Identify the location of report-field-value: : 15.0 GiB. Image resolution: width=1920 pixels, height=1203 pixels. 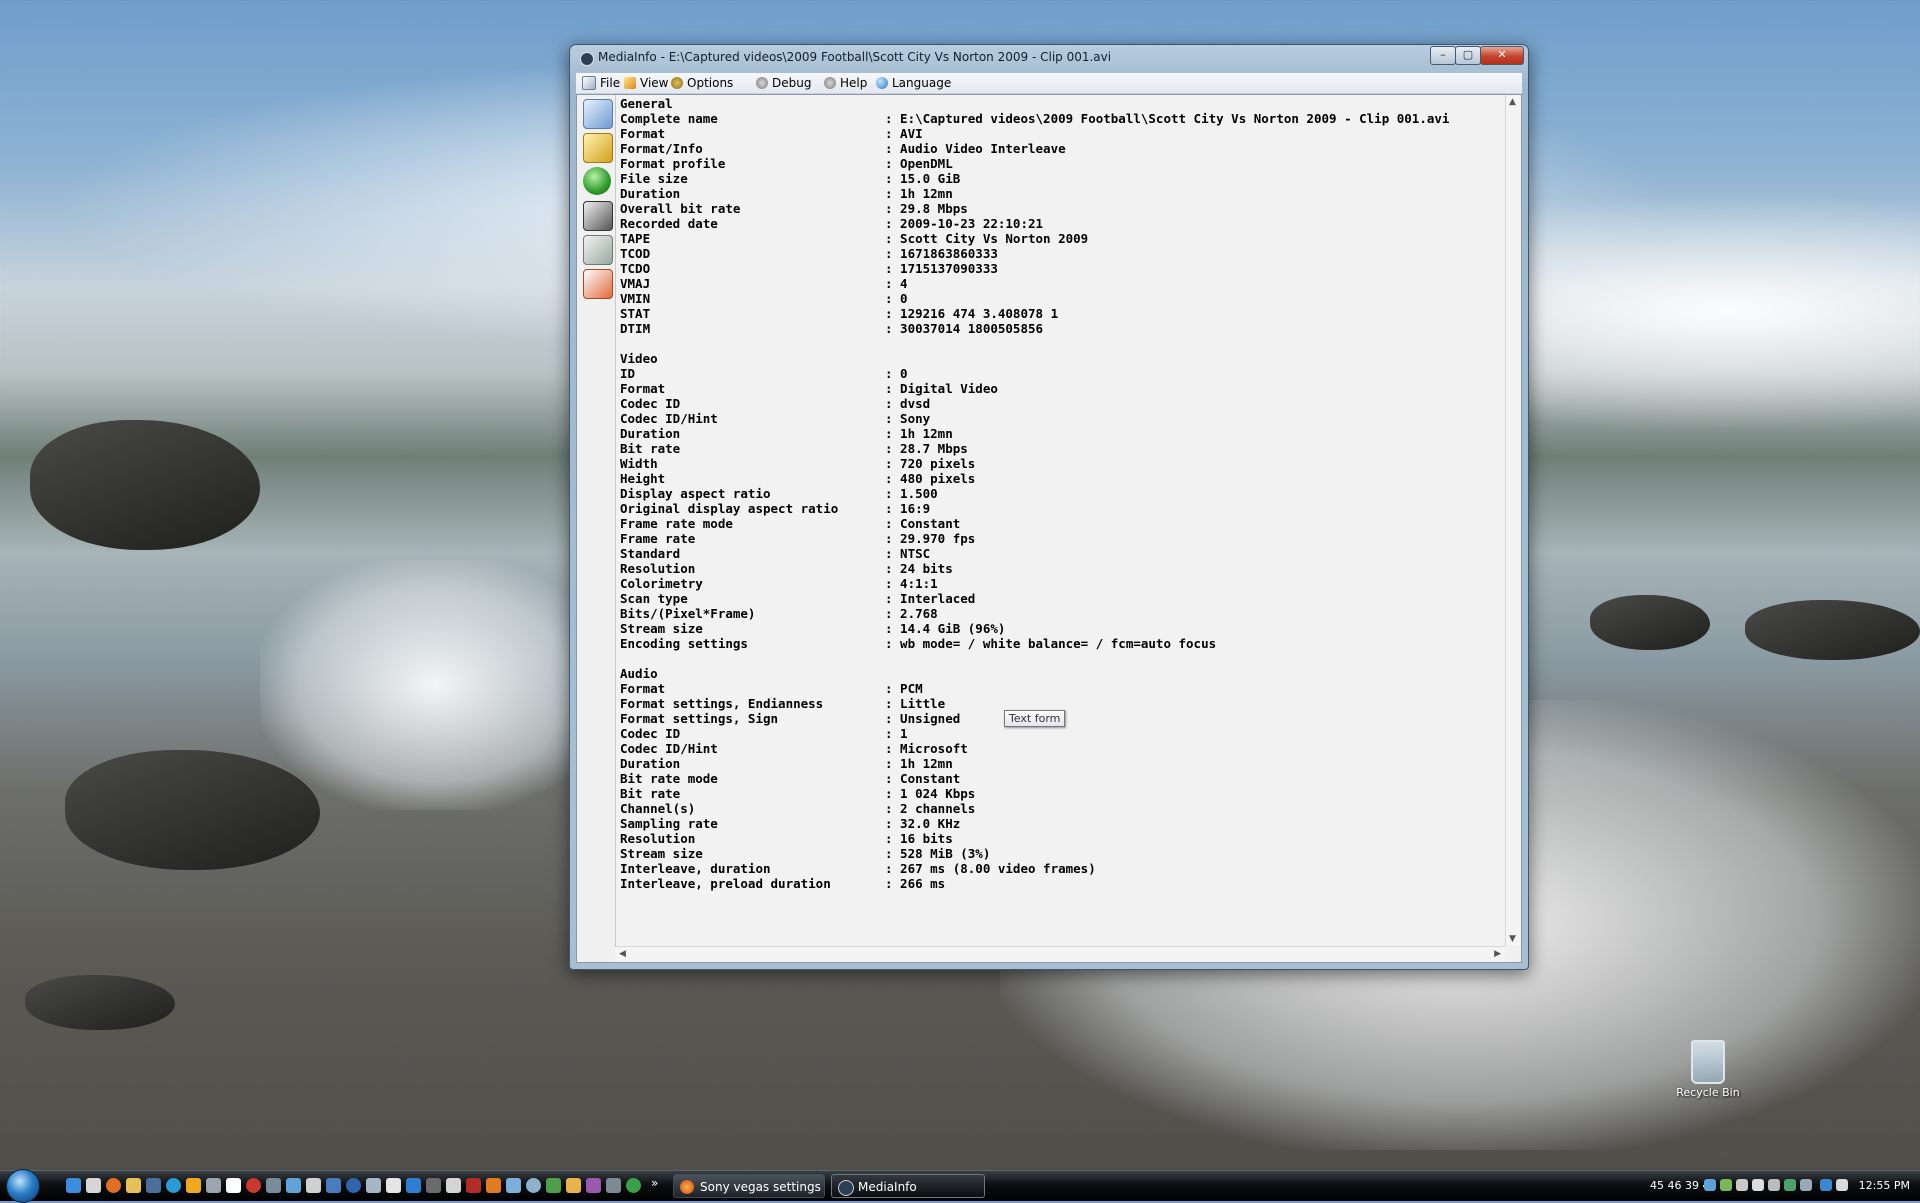
(923, 178).